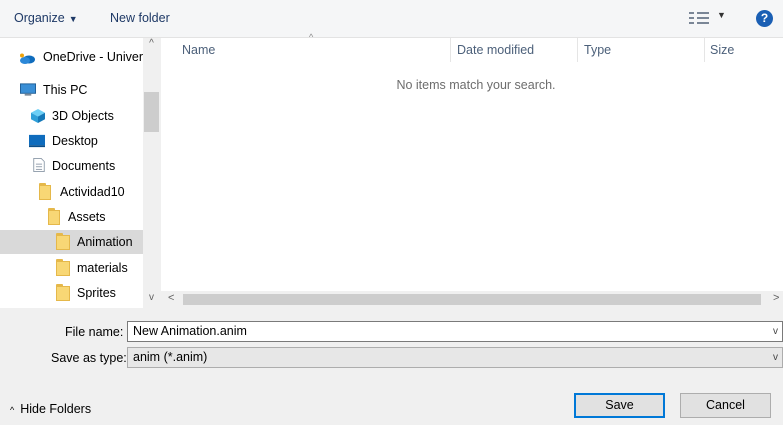  What do you see at coordinates (102, 268) in the screenshot?
I see `nav-item-label: materials` at bounding box center [102, 268].